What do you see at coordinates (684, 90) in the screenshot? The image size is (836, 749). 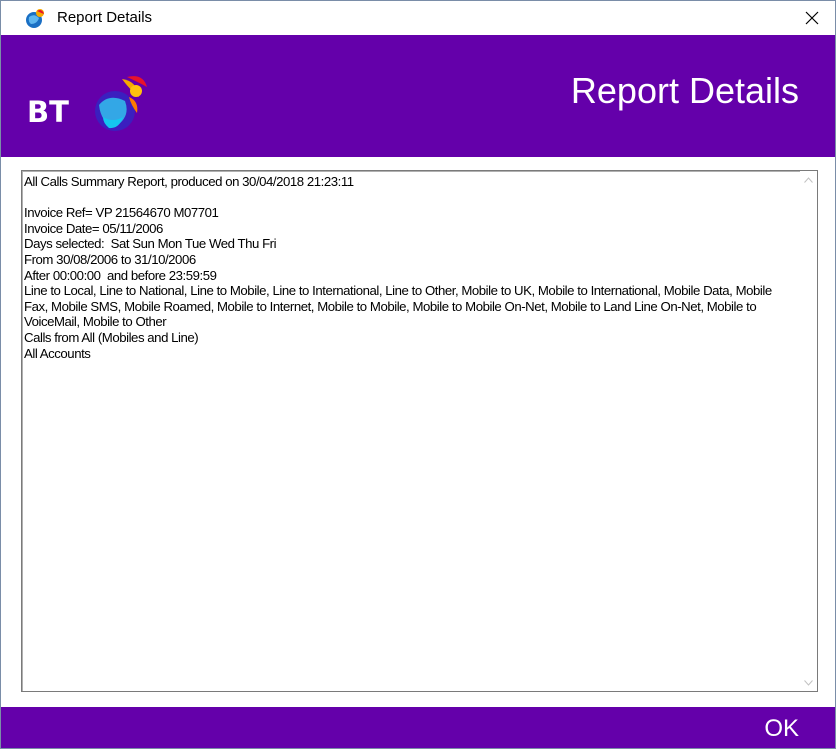 I see `header-title: Report Details` at bounding box center [684, 90].